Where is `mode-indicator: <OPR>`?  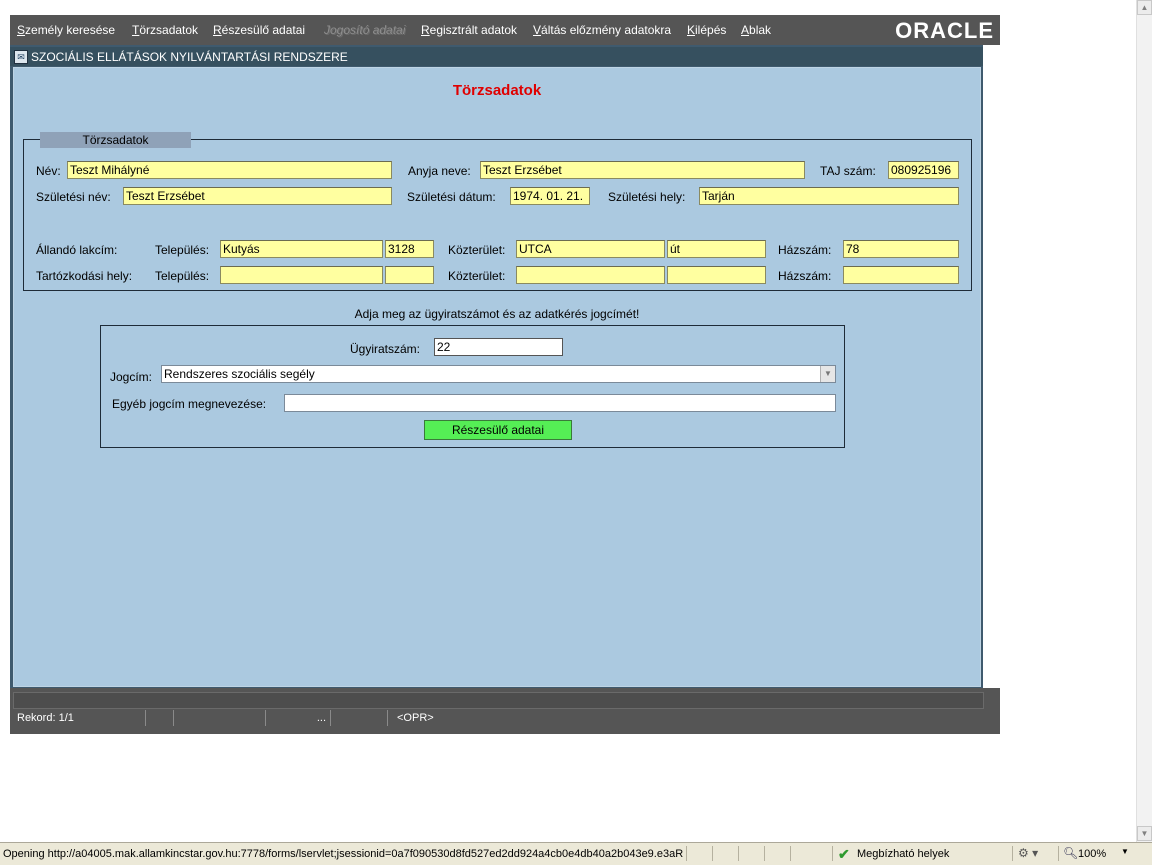 mode-indicator: <OPR> is located at coordinates (415, 718).